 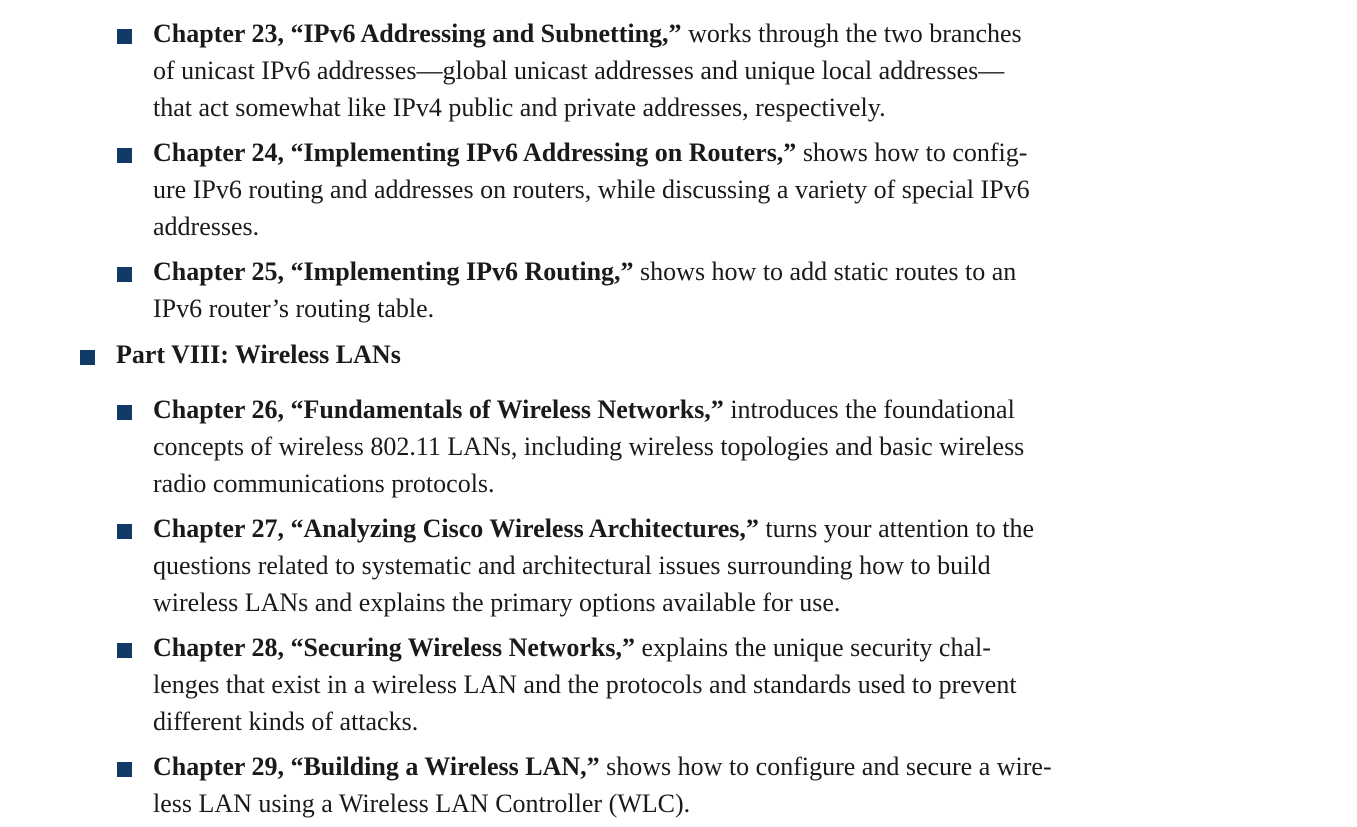 I want to click on part-8-item: Part VIII: Wireless LANs, so click(x=598, y=354).